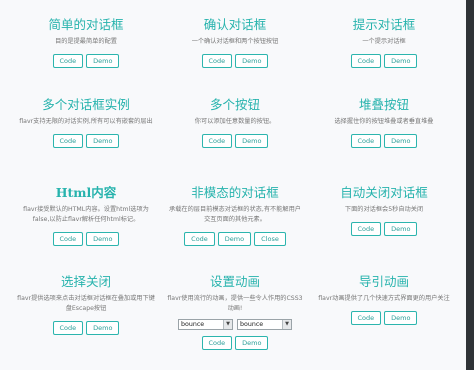  I want to click on animation-out-select: bounce ▼, so click(264, 324).